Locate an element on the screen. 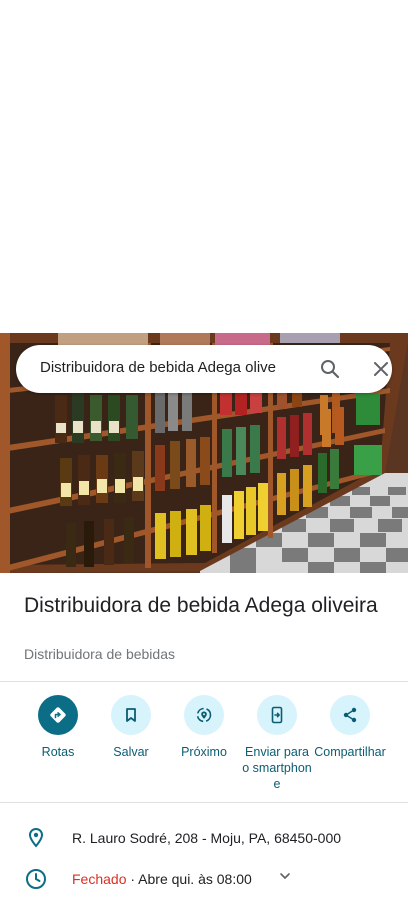 The image size is (408, 906). hours-status: Fechado is located at coordinates (99, 879).